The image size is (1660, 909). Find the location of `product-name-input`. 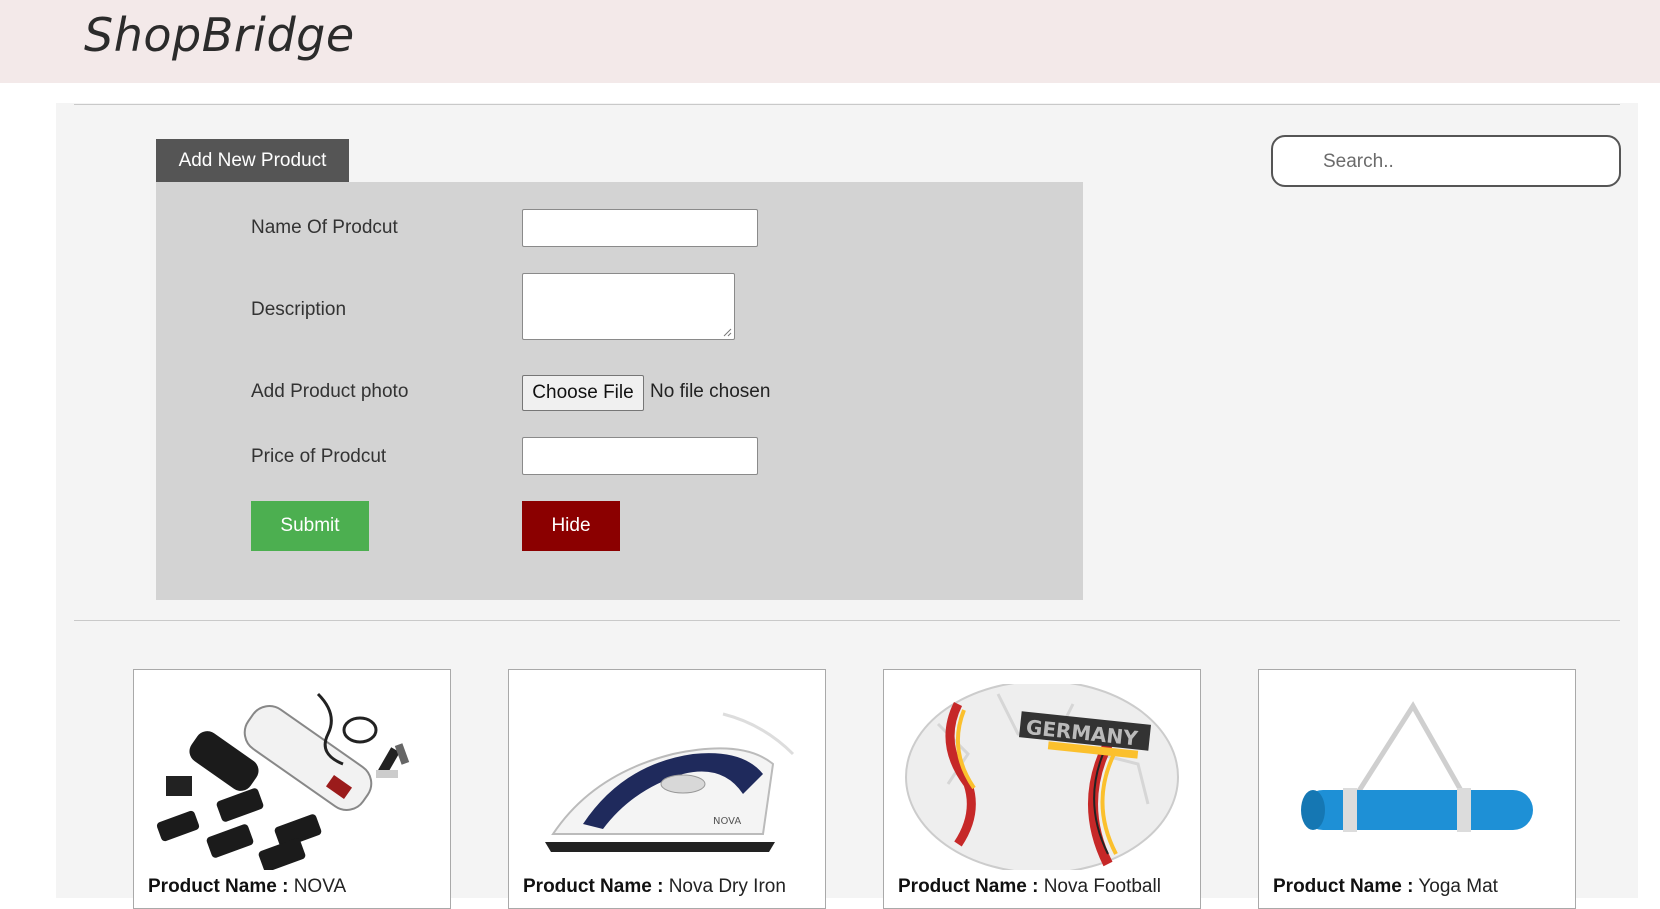

product-name-input is located at coordinates (640, 228).